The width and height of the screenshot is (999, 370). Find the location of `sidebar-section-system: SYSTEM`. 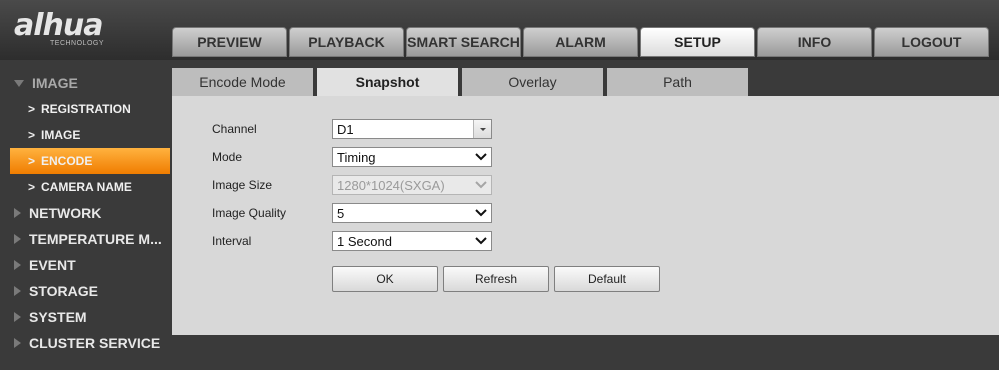

sidebar-section-system: SYSTEM is located at coordinates (86, 317).